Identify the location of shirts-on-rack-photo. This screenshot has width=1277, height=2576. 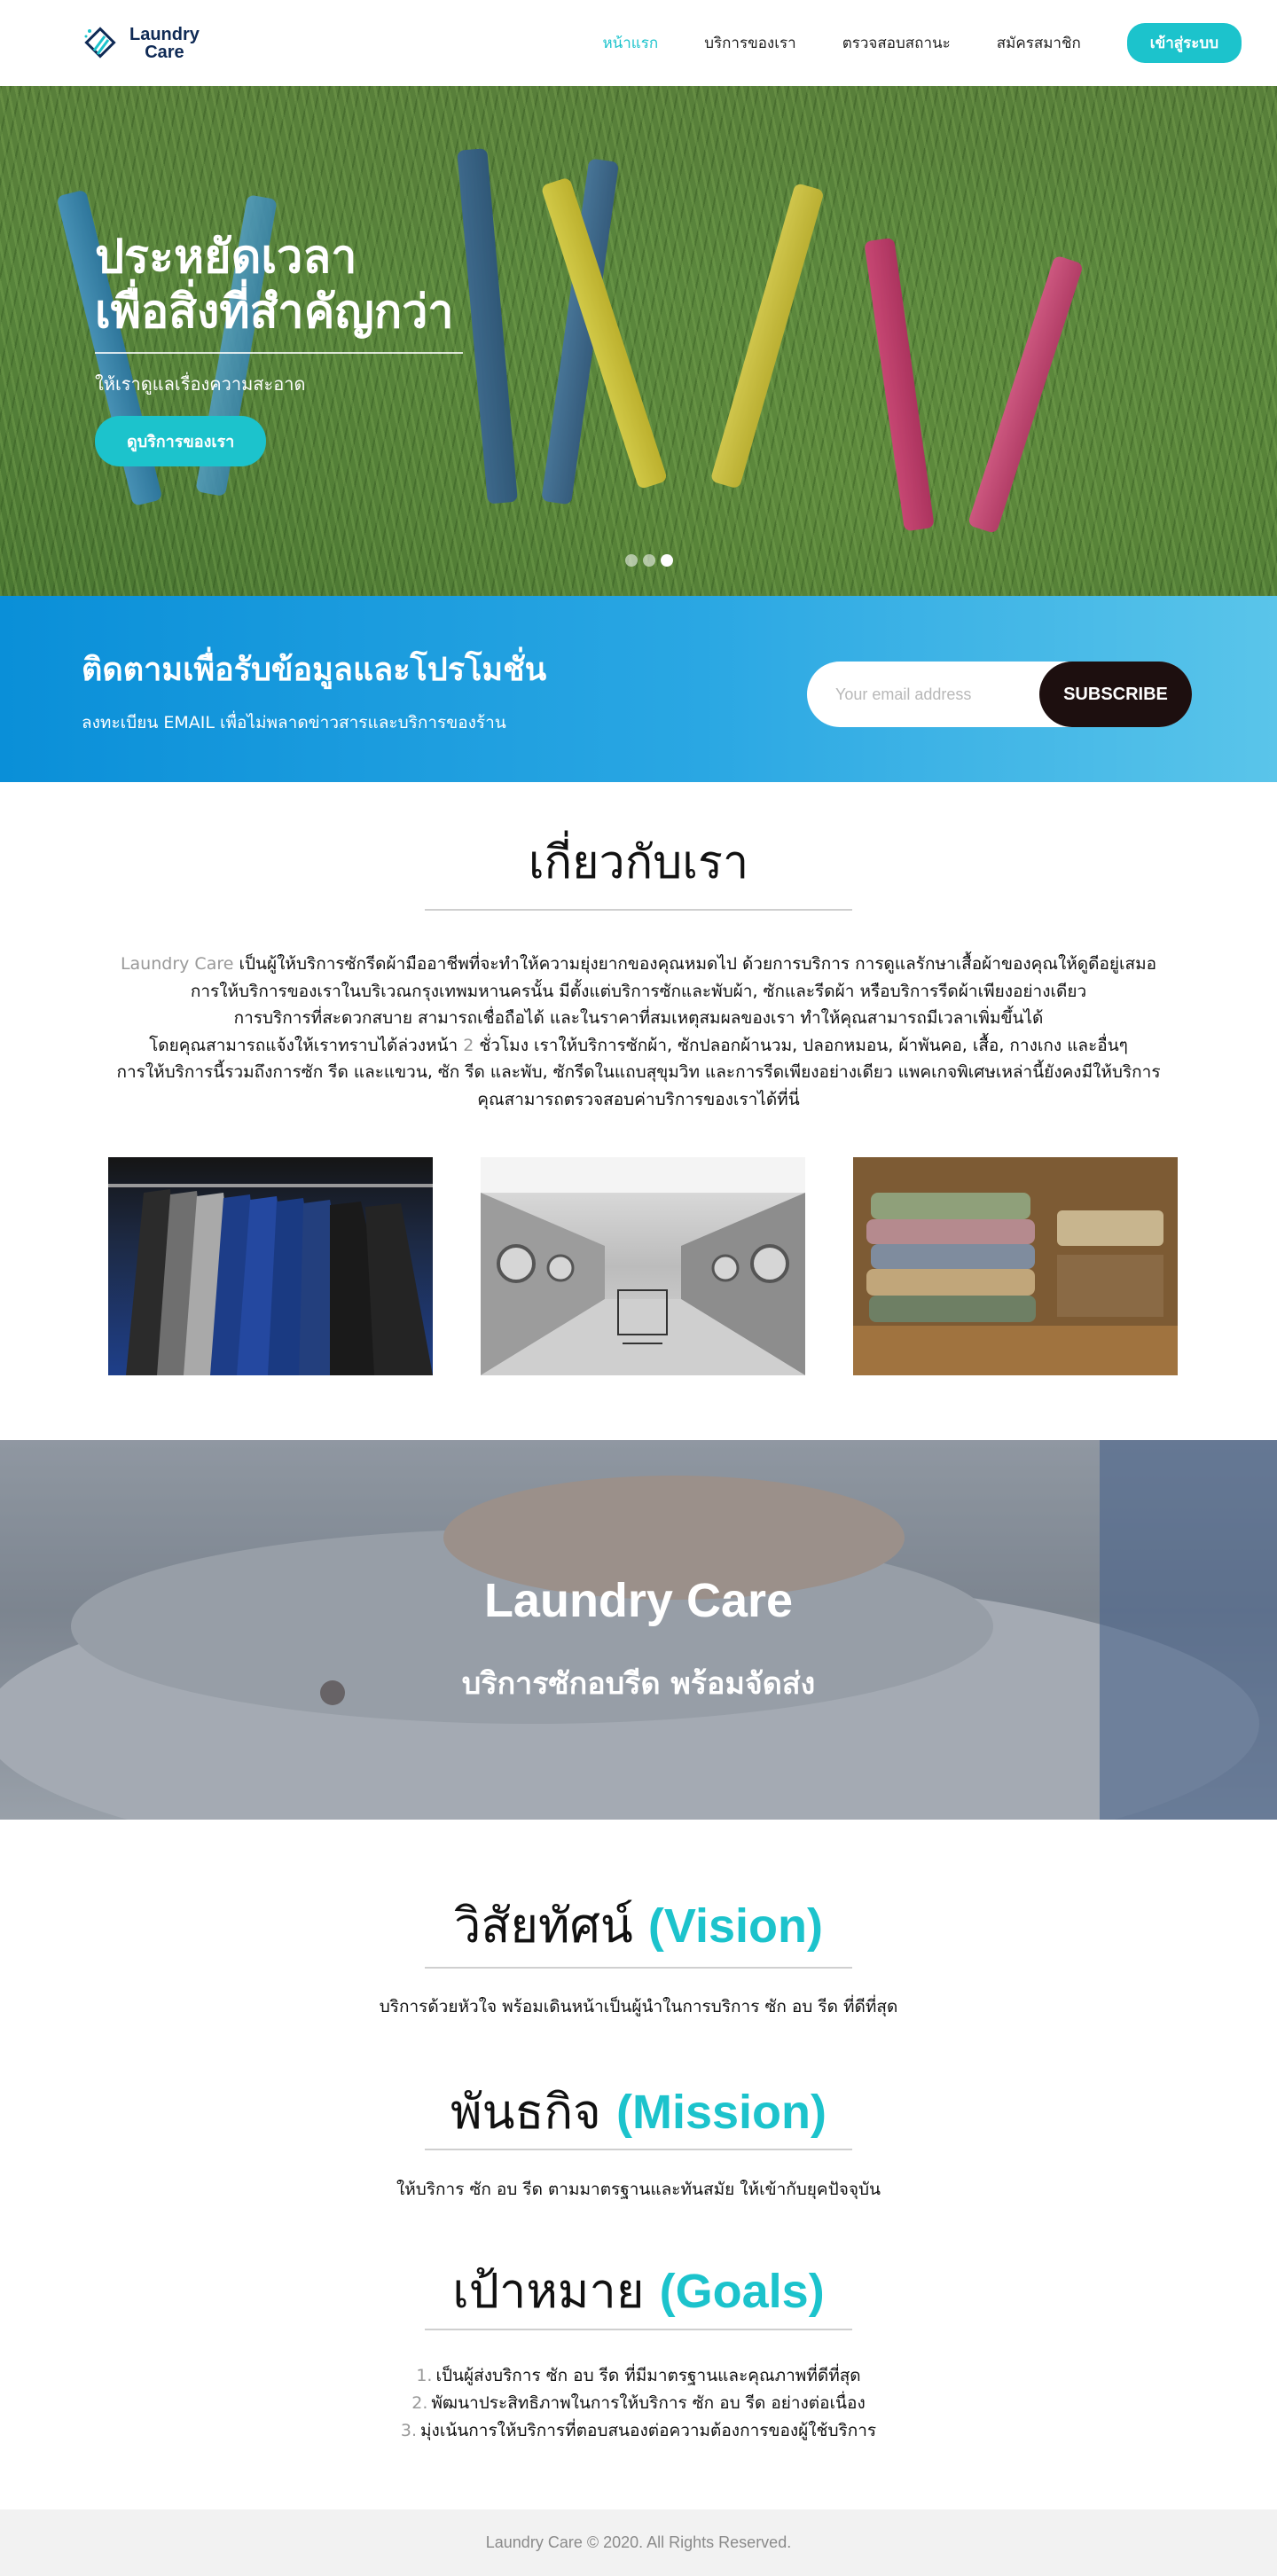
(270, 1266).